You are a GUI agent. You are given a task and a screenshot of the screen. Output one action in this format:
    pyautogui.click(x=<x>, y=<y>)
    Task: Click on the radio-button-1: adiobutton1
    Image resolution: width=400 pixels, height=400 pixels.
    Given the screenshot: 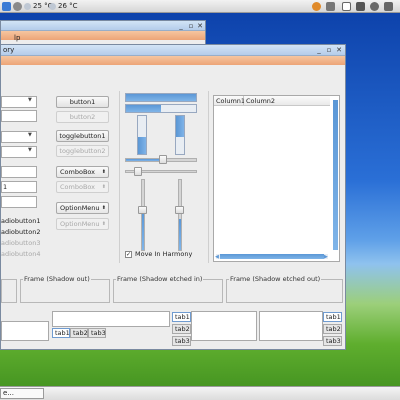 What is the action you would take?
    pyautogui.click(x=20, y=221)
    